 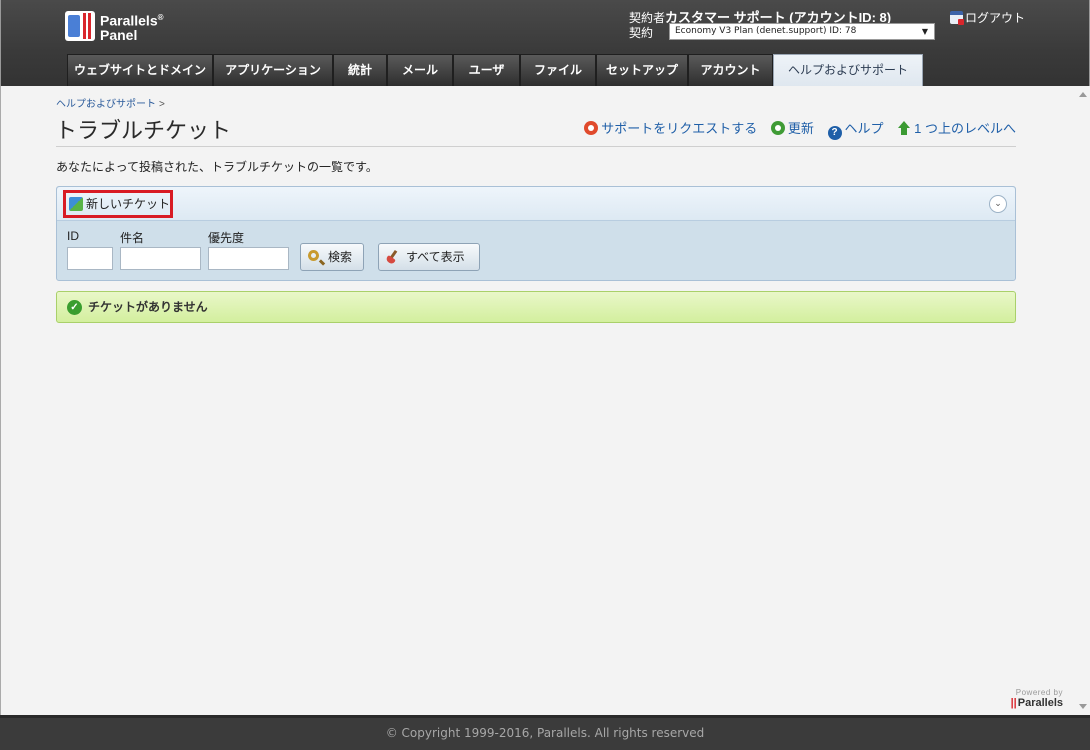 I want to click on search-button: 検索, so click(x=332, y=257).